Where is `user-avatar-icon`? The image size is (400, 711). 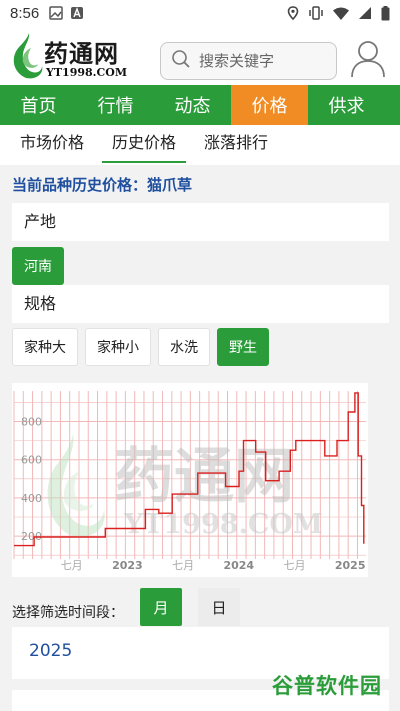
user-avatar-icon is located at coordinates (368, 61).